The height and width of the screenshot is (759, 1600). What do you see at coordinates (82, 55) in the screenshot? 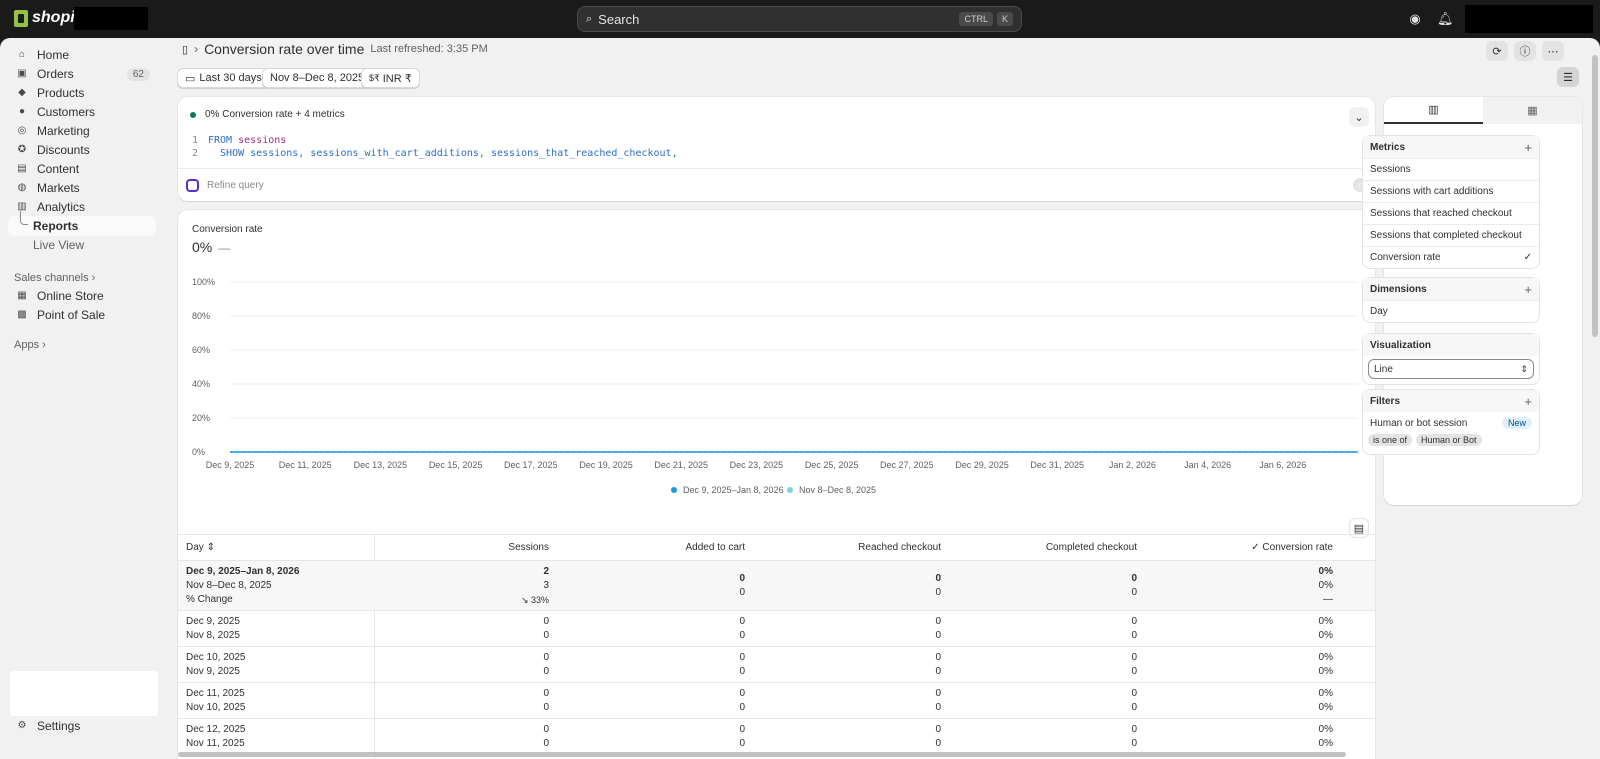
I see `sidebar-item-home: ⌂ Home` at bounding box center [82, 55].